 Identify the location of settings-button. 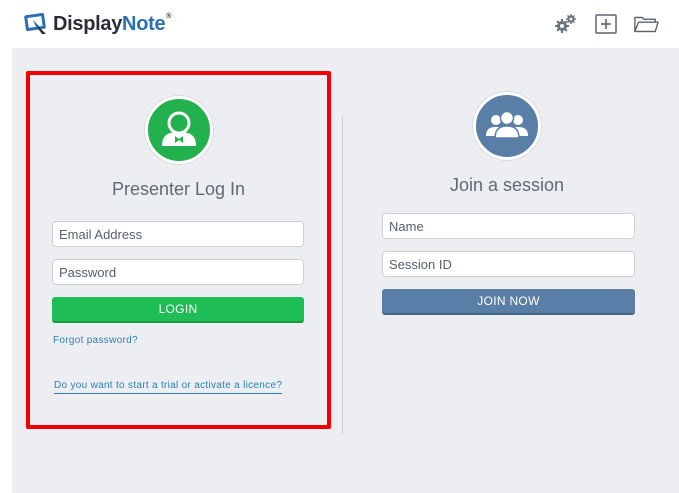
(566, 24).